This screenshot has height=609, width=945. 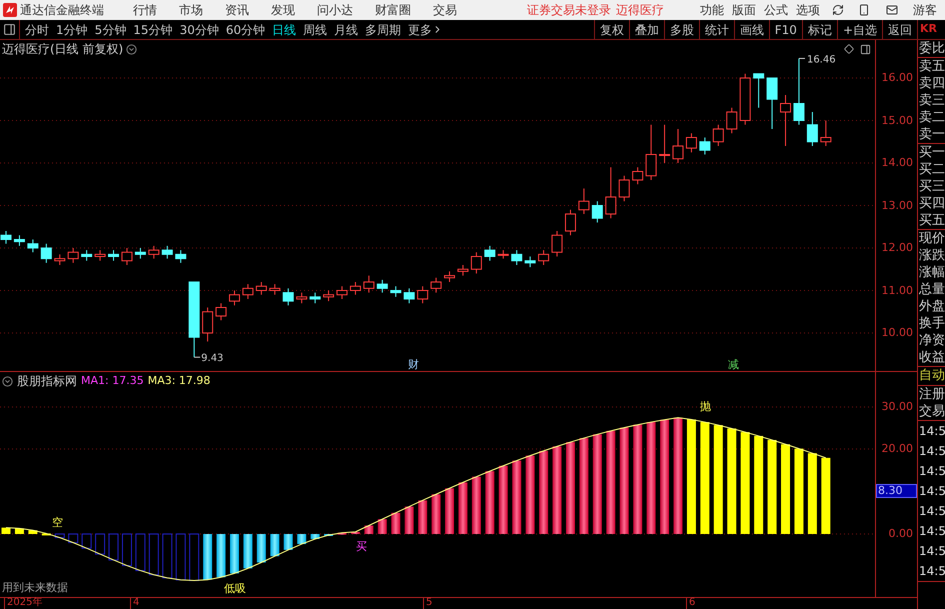 I want to click on indicator-value: MA3: 17.98, so click(x=179, y=380).